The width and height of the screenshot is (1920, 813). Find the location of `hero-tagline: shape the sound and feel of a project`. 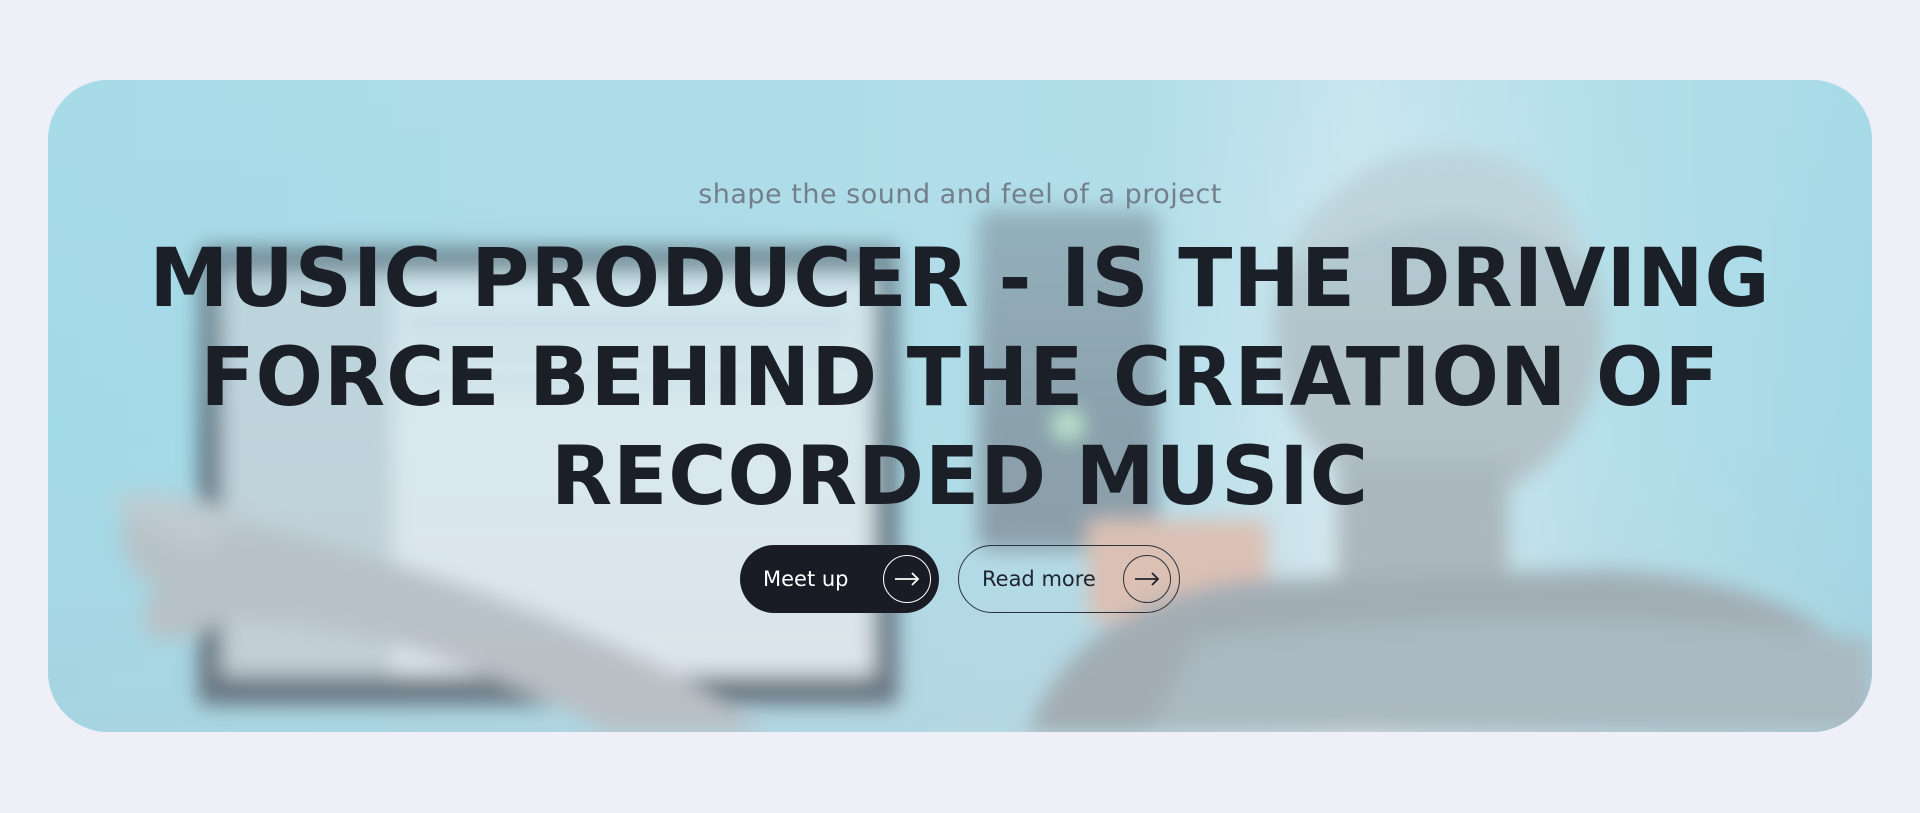

hero-tagline: shape the sound and feel of a project is located at coordinates (960, 194).